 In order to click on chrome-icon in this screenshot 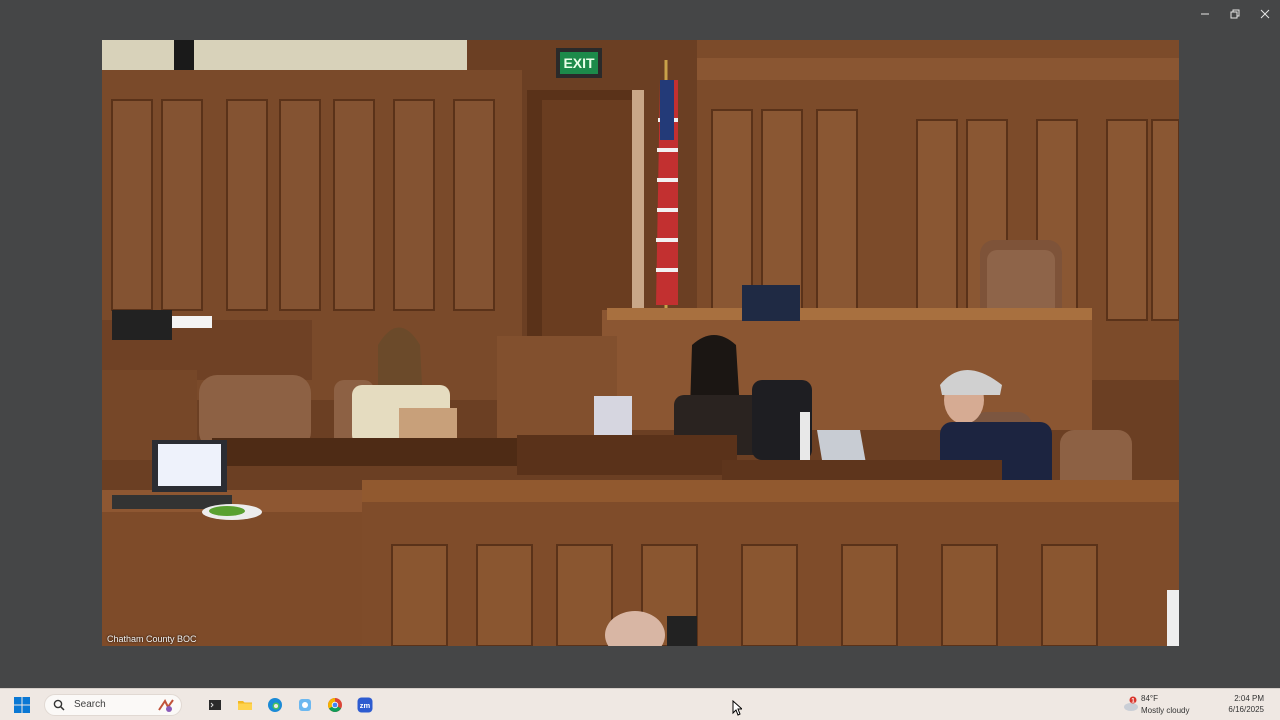, I will do `click(335, 704)`.